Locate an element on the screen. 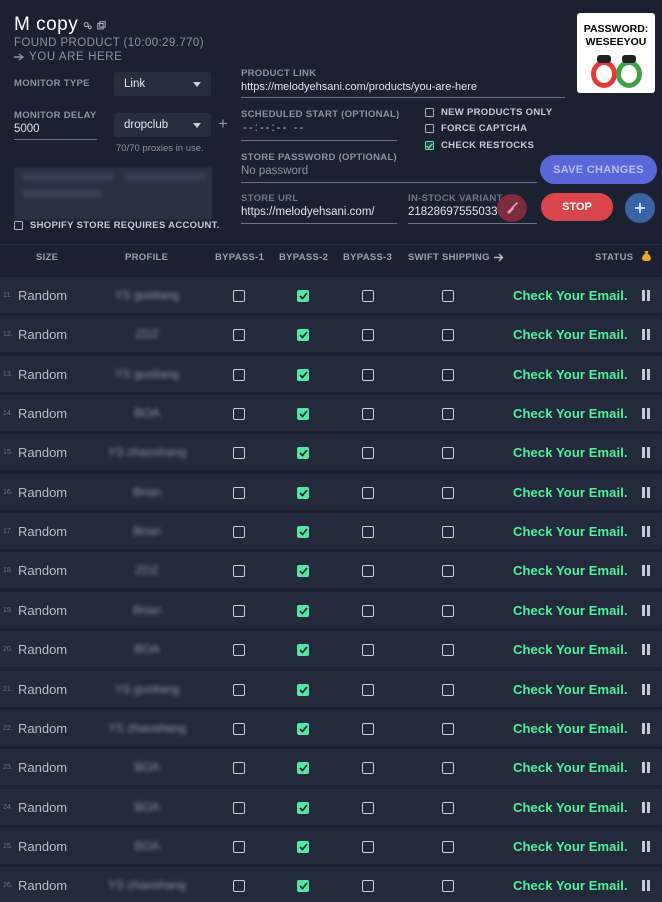  table-row: 17. Random Brian Check Your Email. is located at coordinates (331, 531).